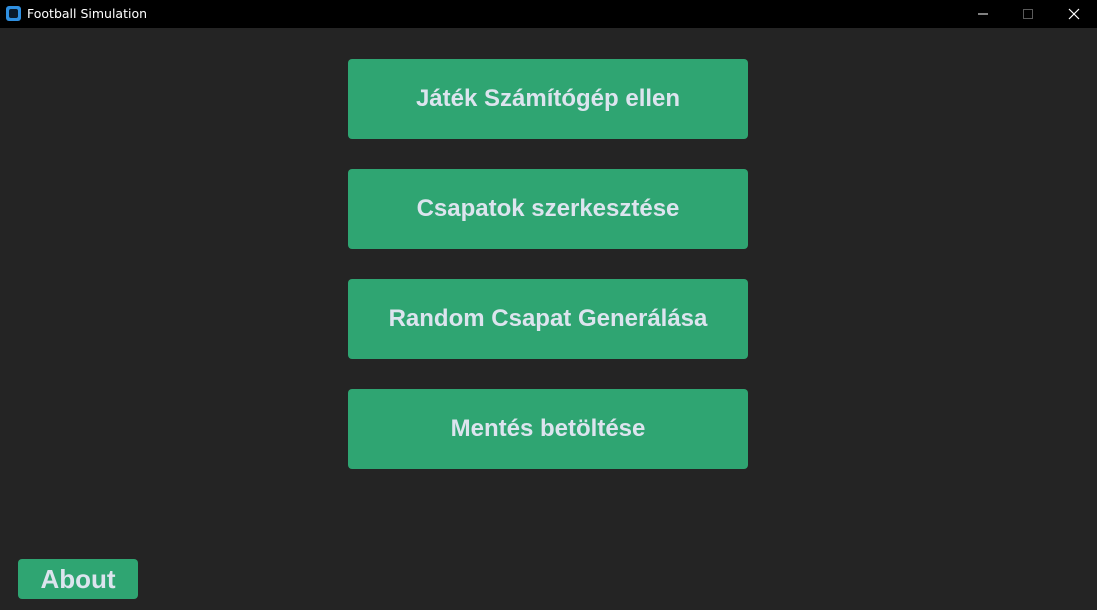 The image size is (1097, 610). I want to click on play-vs-computer-button: Játék Számítógép ellen, so click(548, 99).